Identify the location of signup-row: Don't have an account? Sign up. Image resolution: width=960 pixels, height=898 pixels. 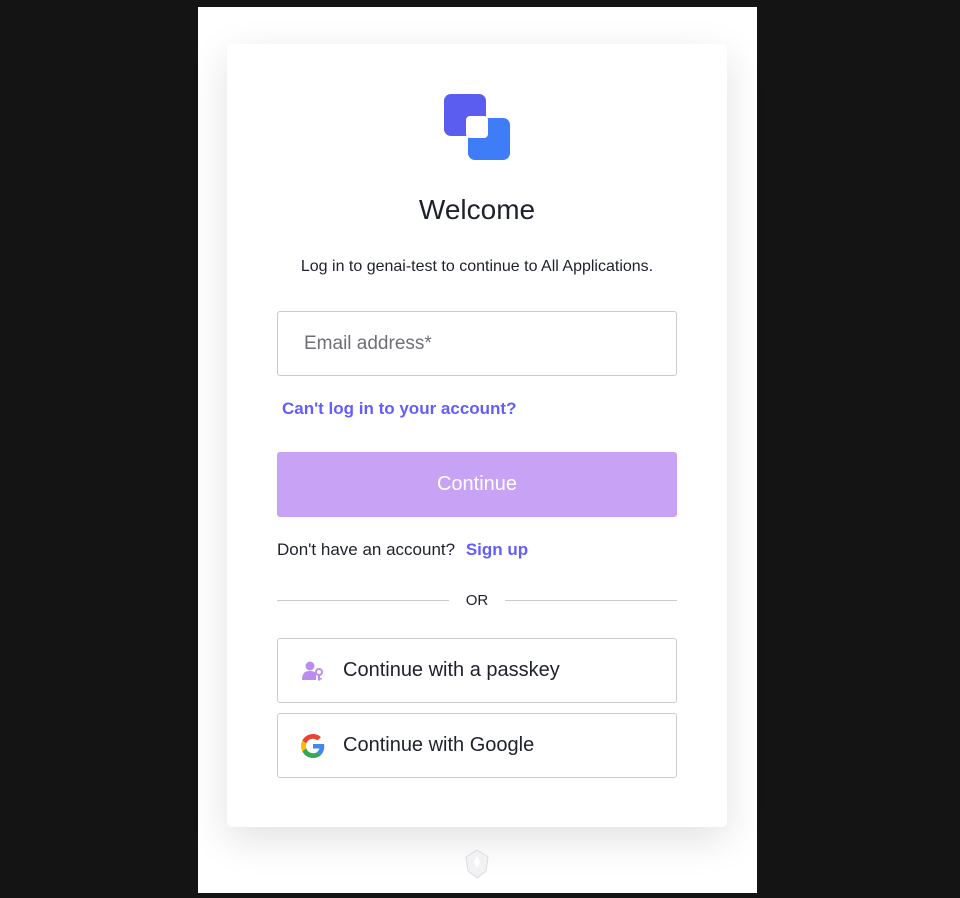
(402, 550).